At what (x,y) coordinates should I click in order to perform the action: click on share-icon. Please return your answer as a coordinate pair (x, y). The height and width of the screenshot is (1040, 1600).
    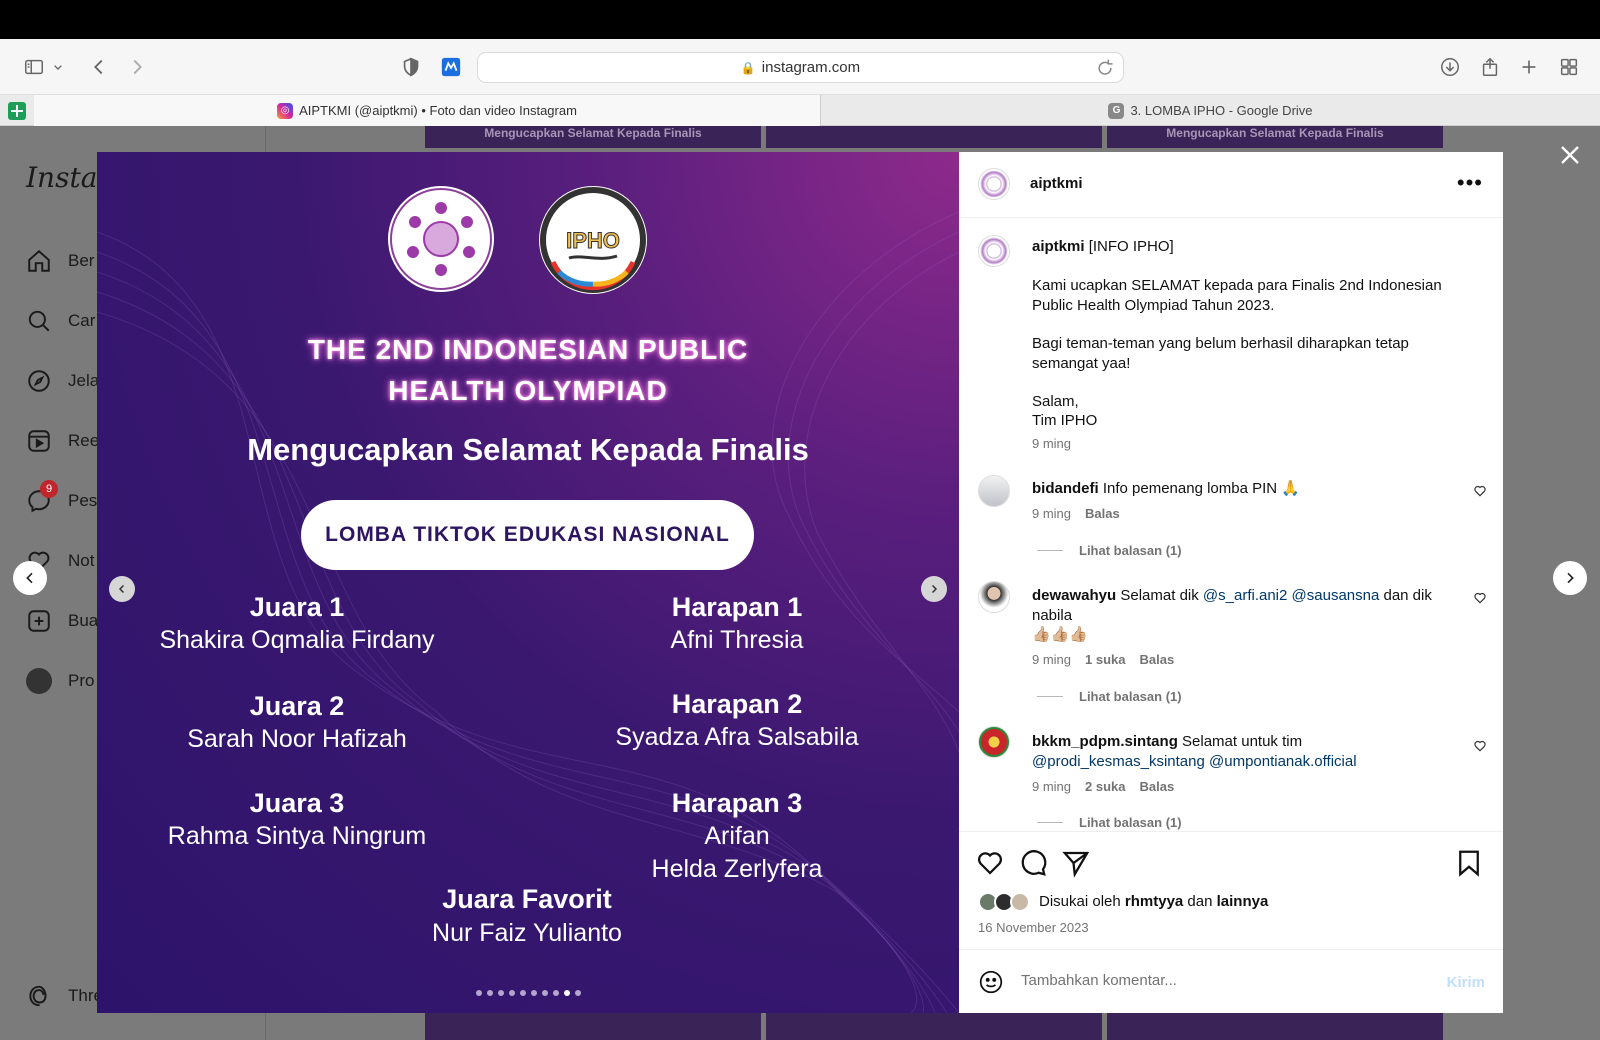
    Looking at the image, I should click on (1490, 67).